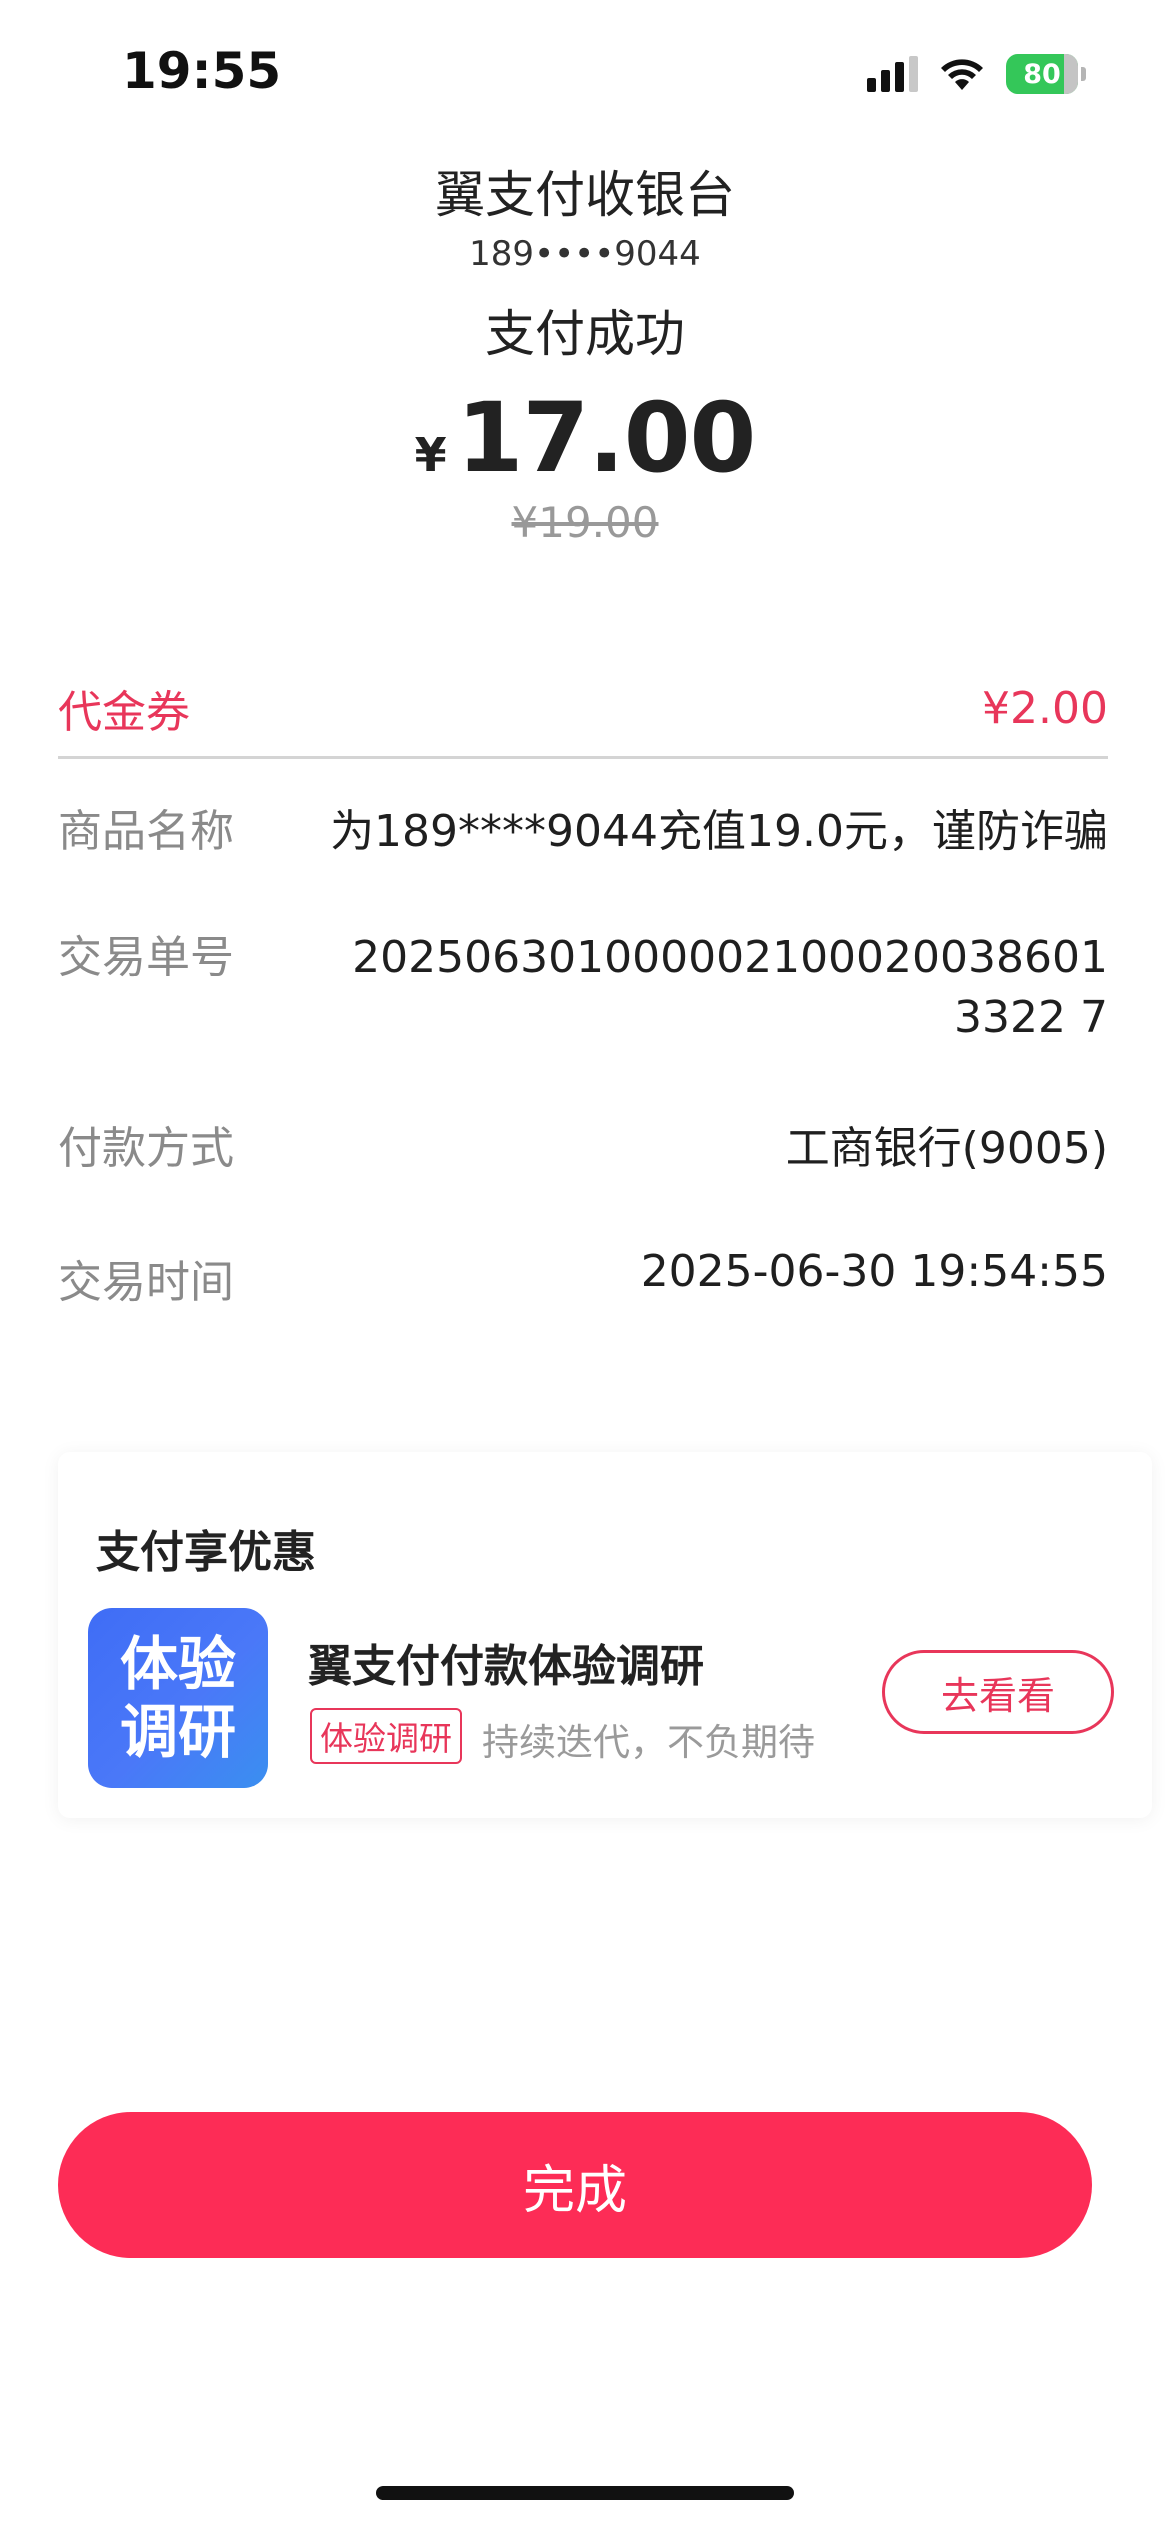 This screenshot has width=1170, height=2532. I want to click on detail-label: 交易单号, so click(146, 957).